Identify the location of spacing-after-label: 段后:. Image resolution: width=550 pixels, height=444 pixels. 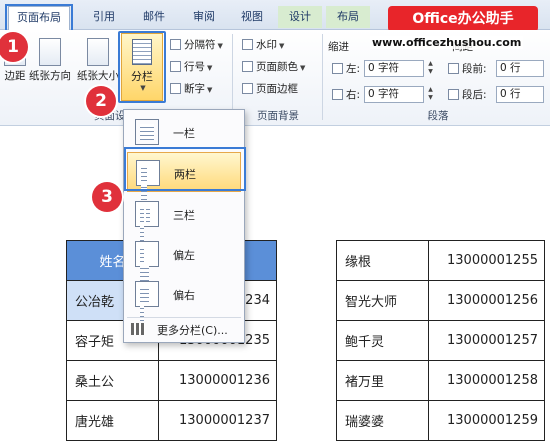
(467, 95).